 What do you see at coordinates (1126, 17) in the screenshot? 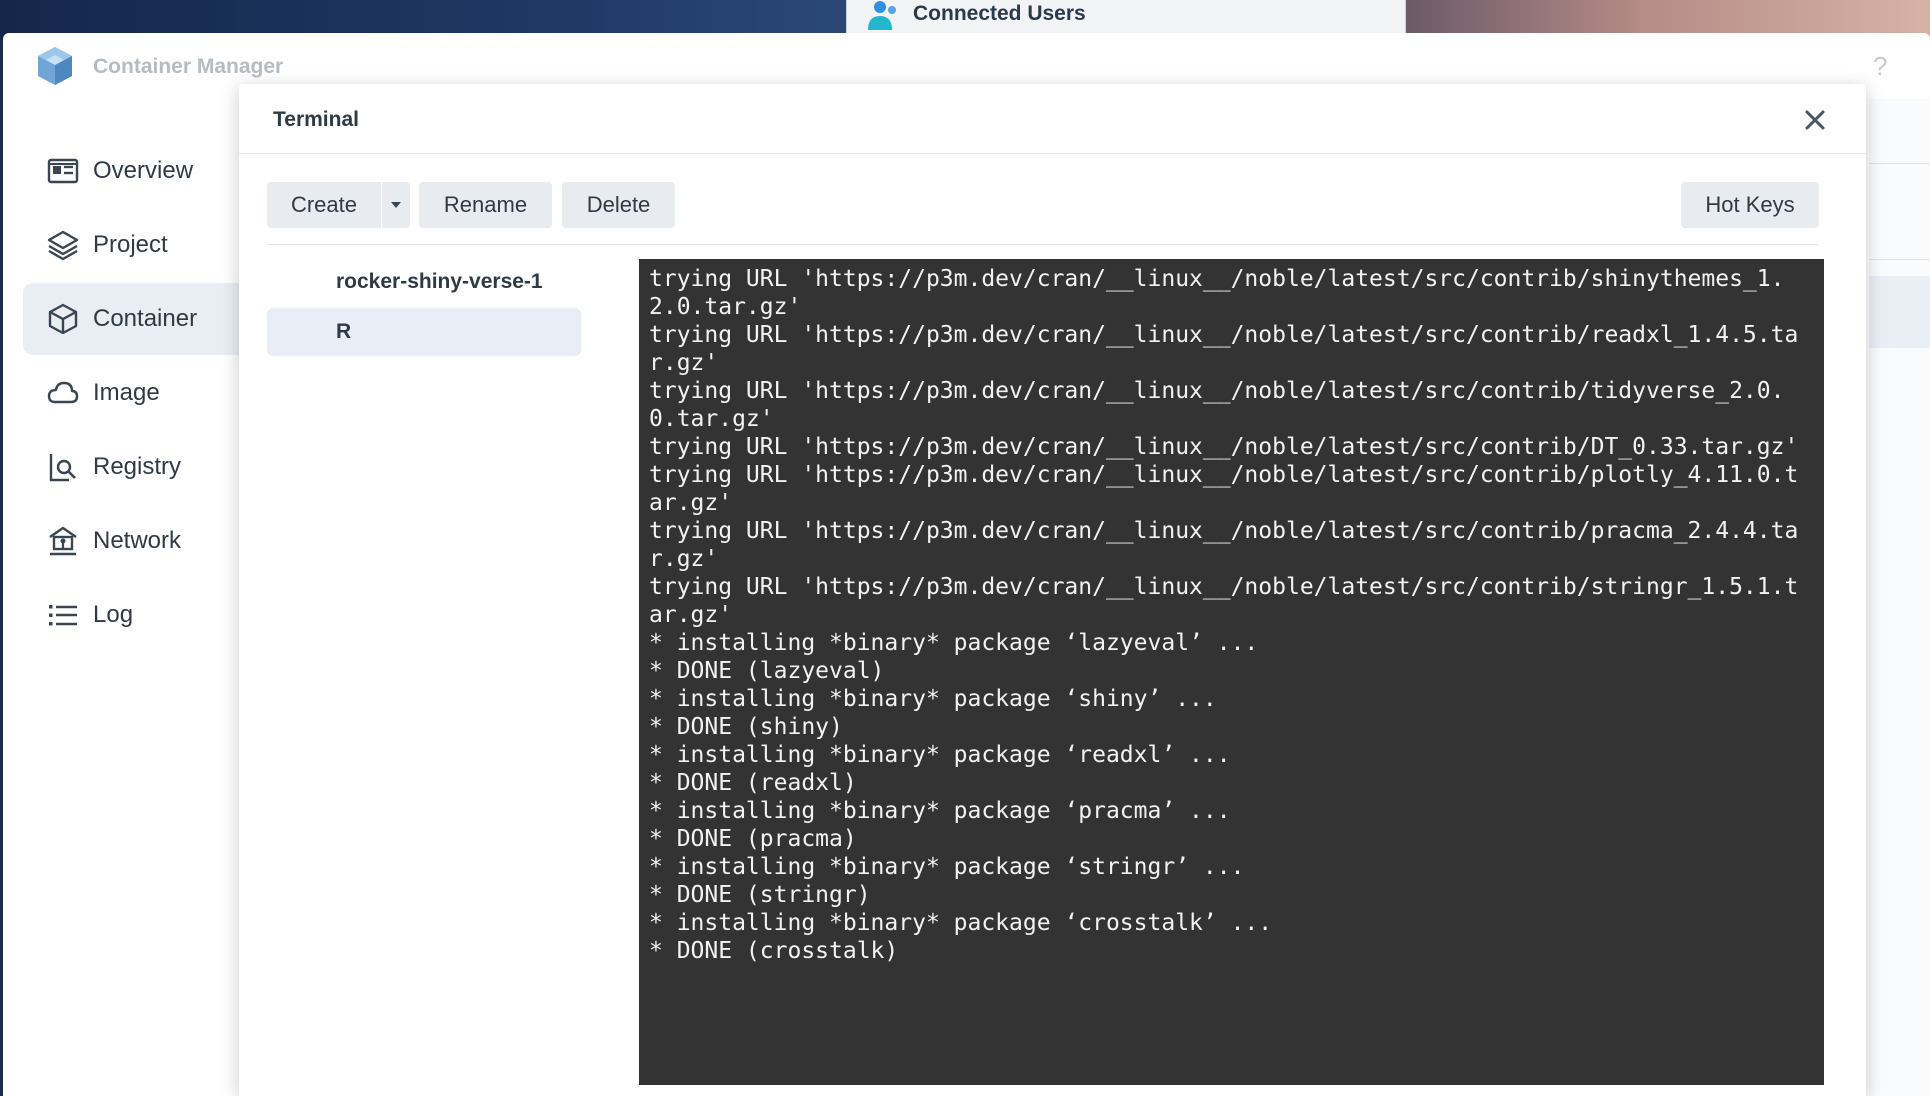
I see `connected-users-widget: Connected Users` at bounding box center [1126, 17].